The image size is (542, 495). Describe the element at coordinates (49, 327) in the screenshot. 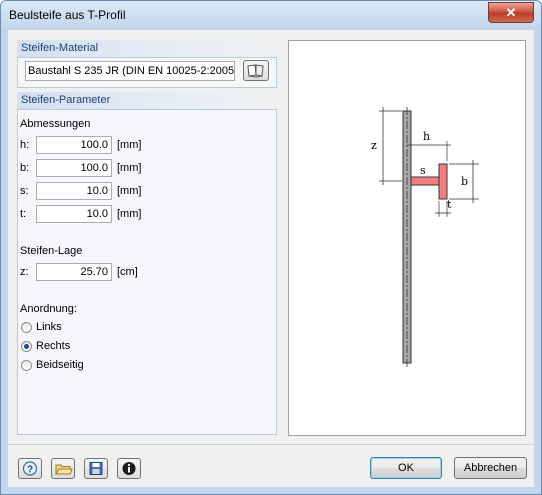

I see `radio-links-label: Links` at that location.